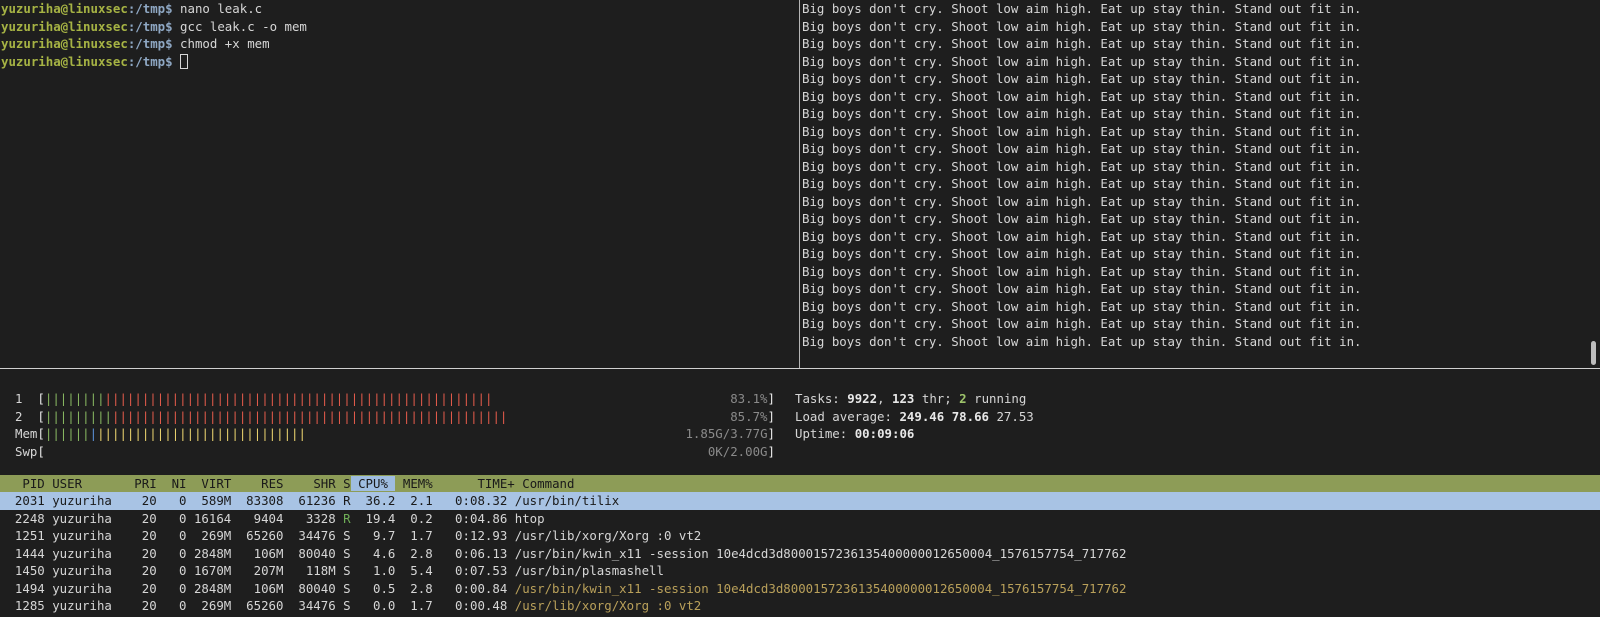 The width and height of the screenshot is (1600, 617). What do you see at coordinates (432, 553) in the screenshot?
I see `process-usage: 4.6 2.8 0:06.13` at bounding box center [432, 553].